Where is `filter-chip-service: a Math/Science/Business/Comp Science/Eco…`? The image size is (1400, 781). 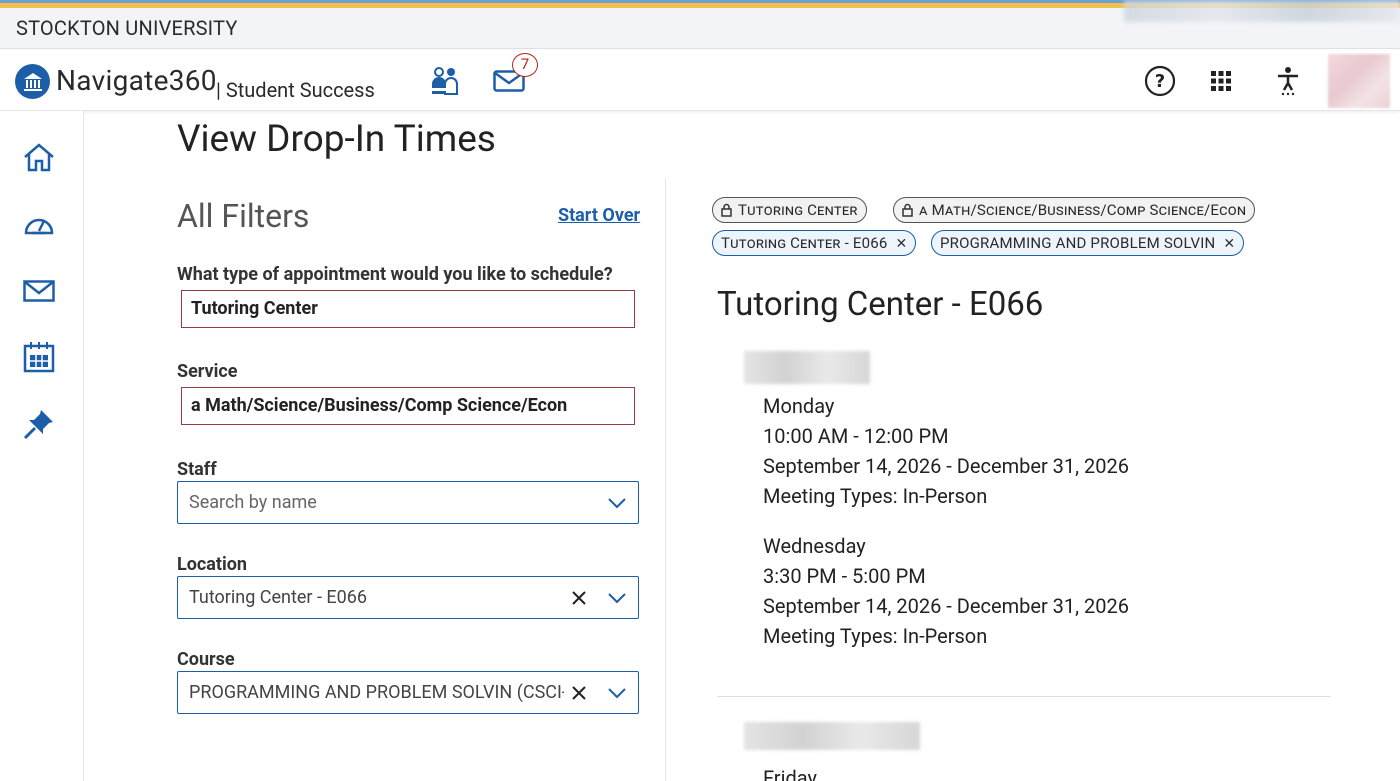 filter-chip-service: a Math/Science/Business/Comp Science/Eco… is located at coordinates (1074, 210).